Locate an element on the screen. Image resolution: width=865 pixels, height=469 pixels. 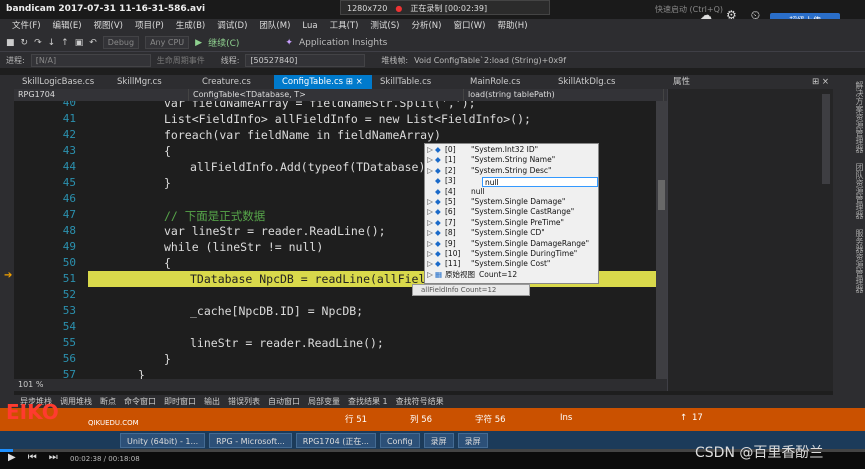
play-icon: ▶ is located at coordinates (12, 457).